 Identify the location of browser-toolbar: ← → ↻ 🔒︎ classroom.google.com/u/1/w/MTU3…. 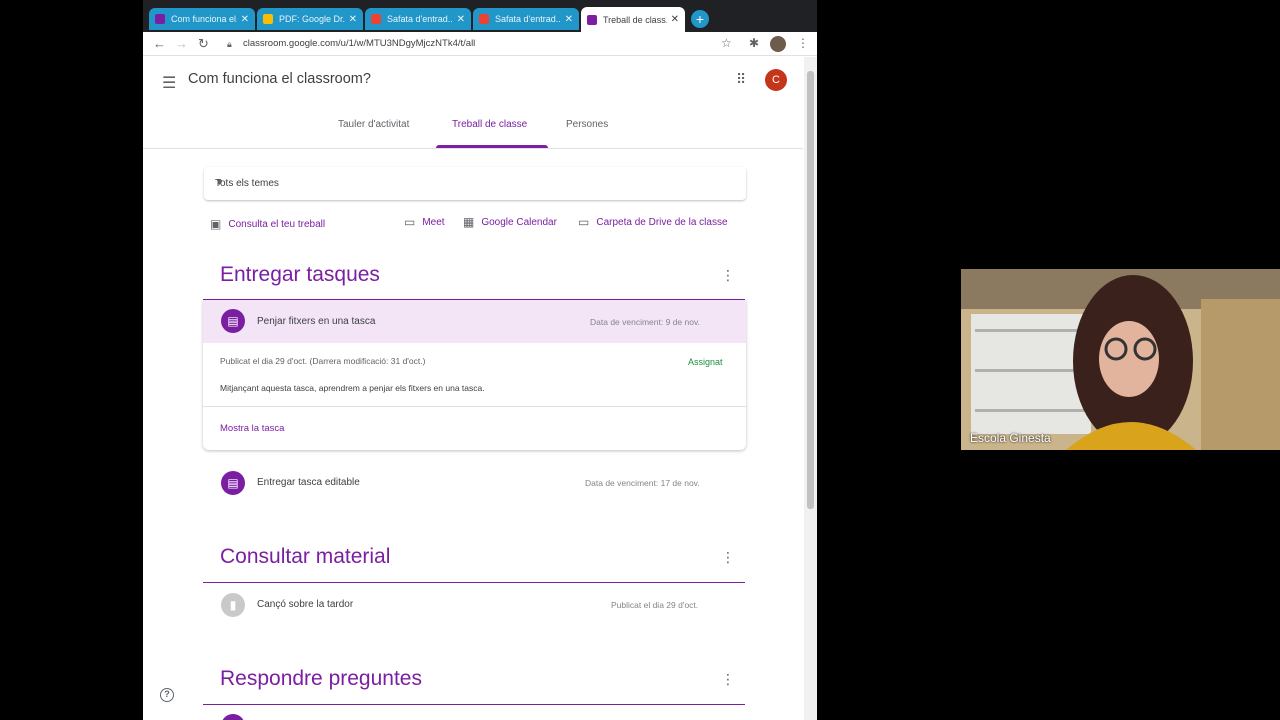
(480, 44).